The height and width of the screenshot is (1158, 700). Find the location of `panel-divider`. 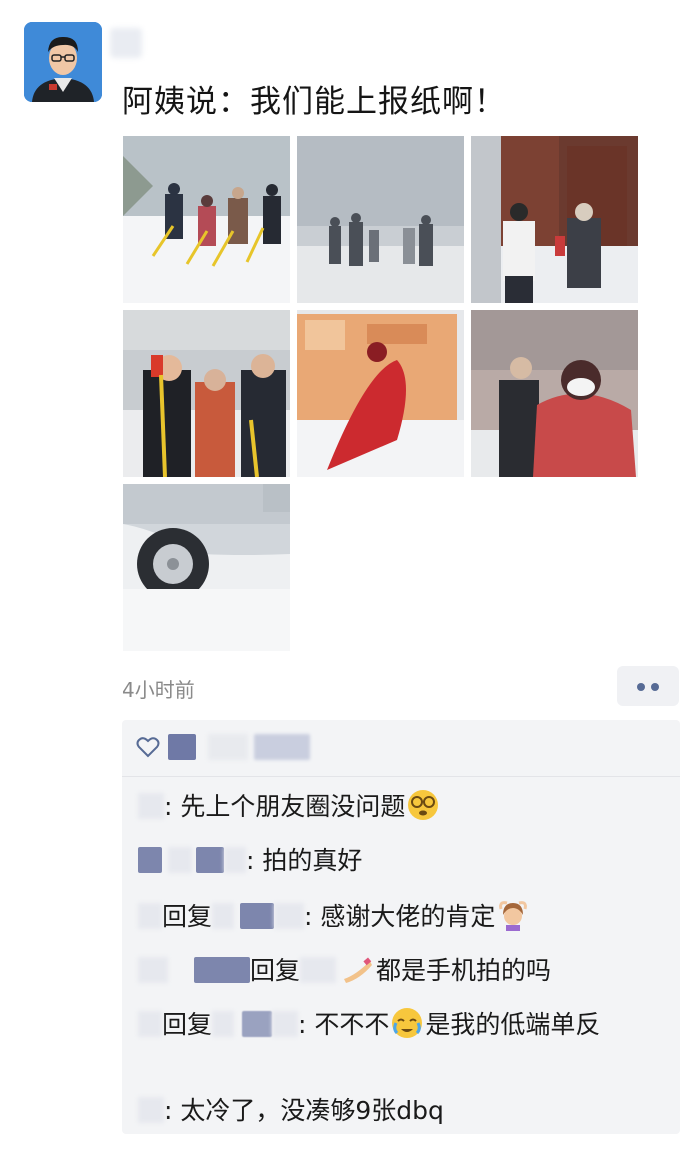

panel-divider is located at coordinates (401, 776).